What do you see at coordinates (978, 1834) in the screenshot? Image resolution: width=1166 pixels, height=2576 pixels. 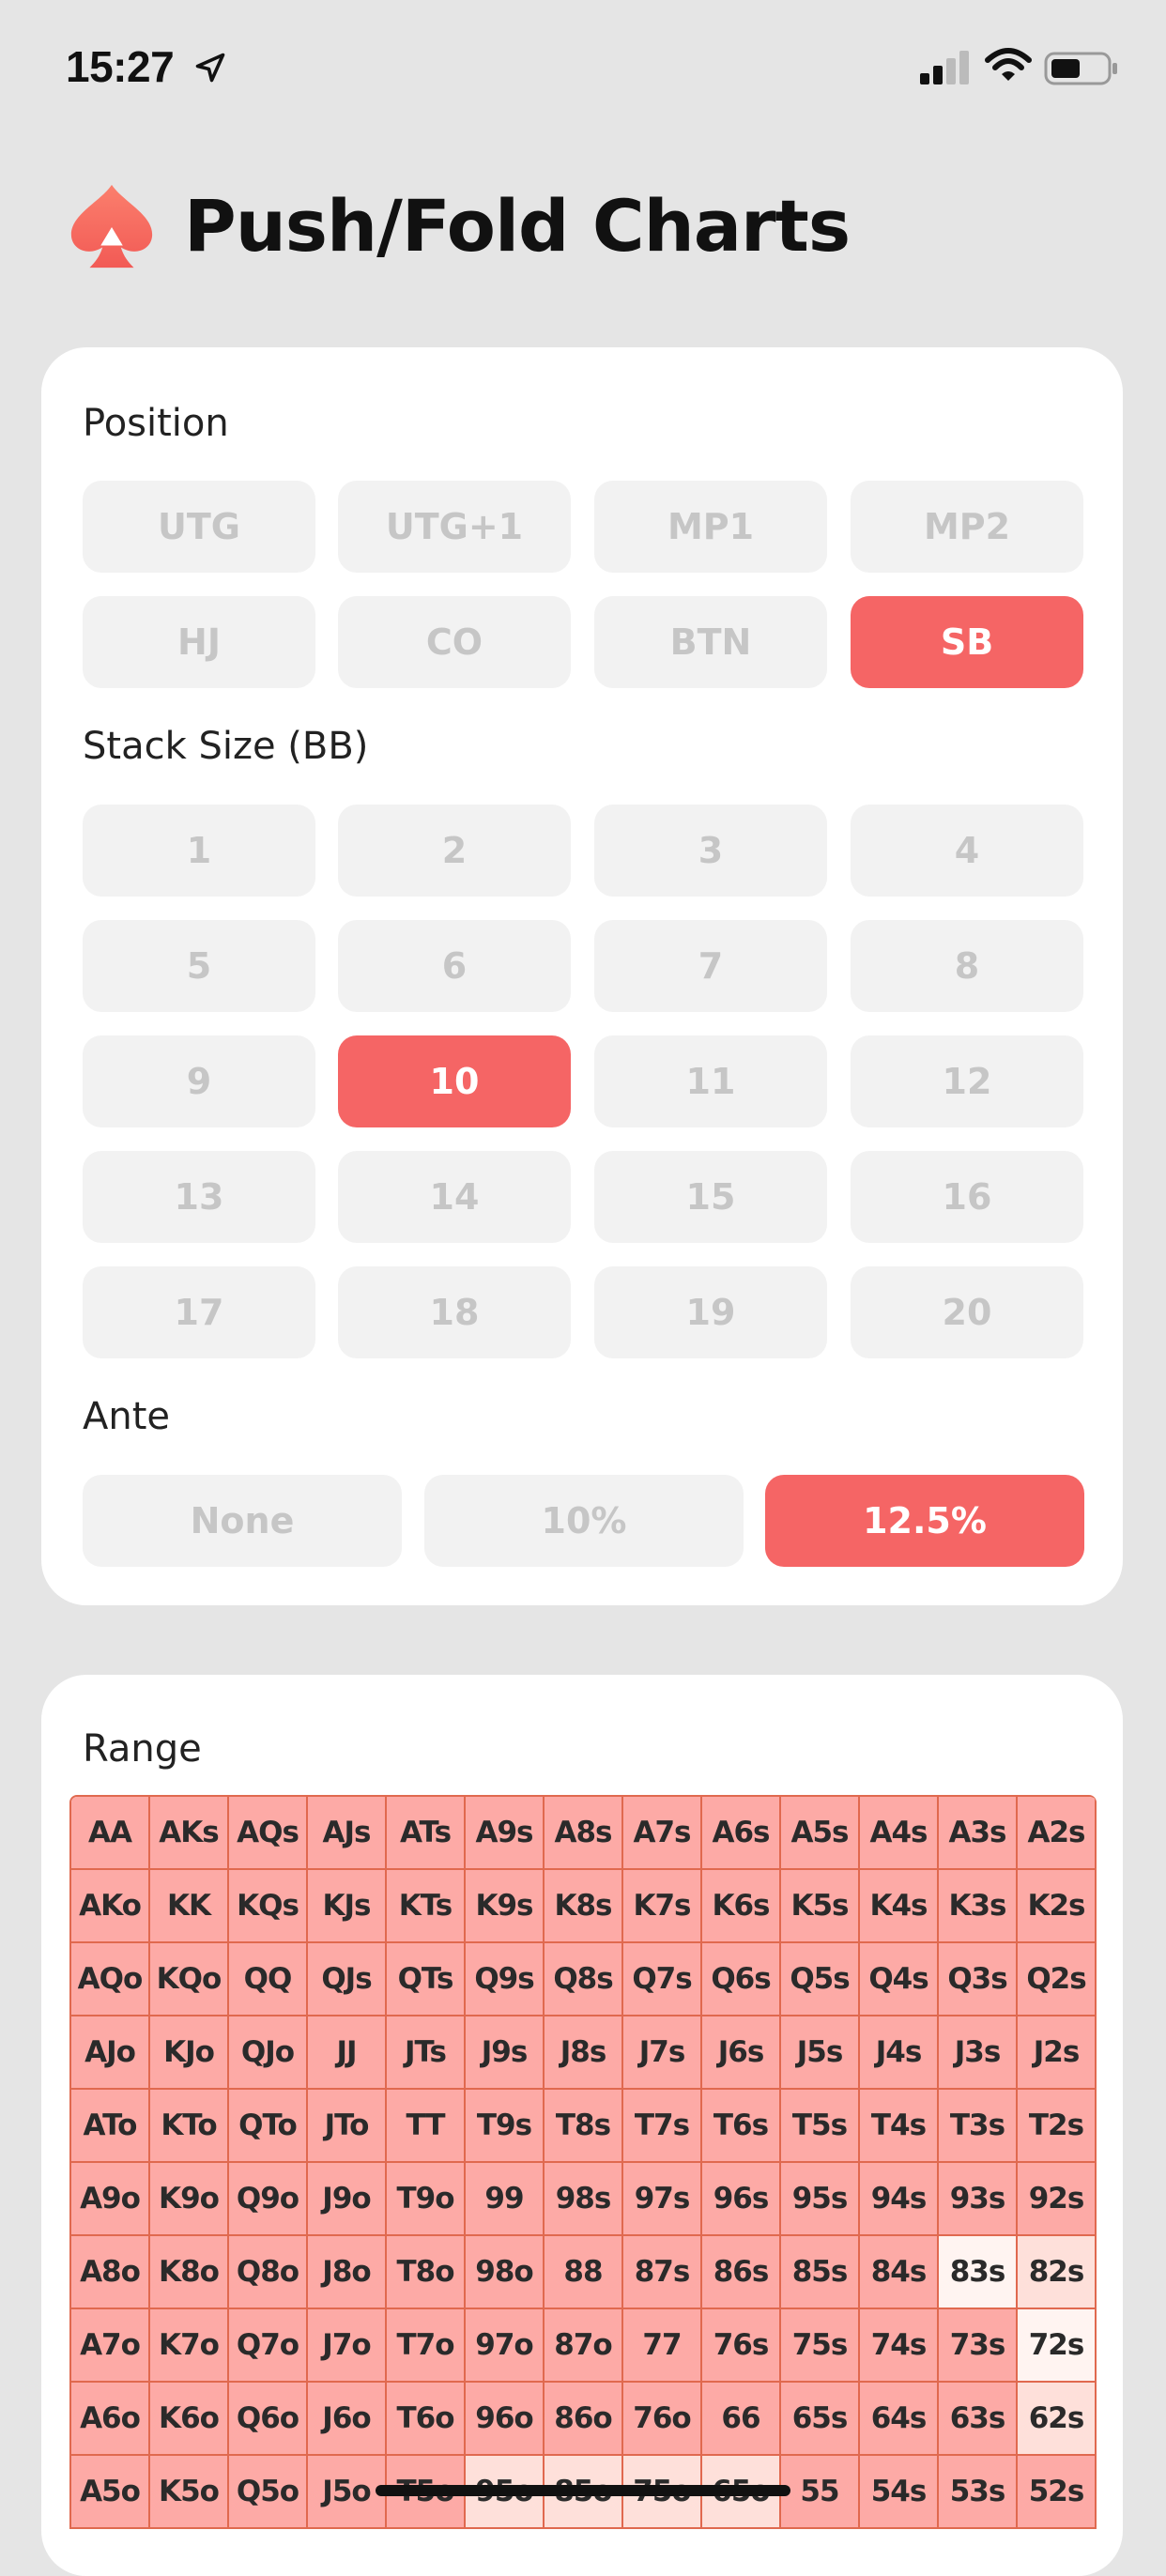 I see `range-cell: A3s` at bounding box center [978, 1834].